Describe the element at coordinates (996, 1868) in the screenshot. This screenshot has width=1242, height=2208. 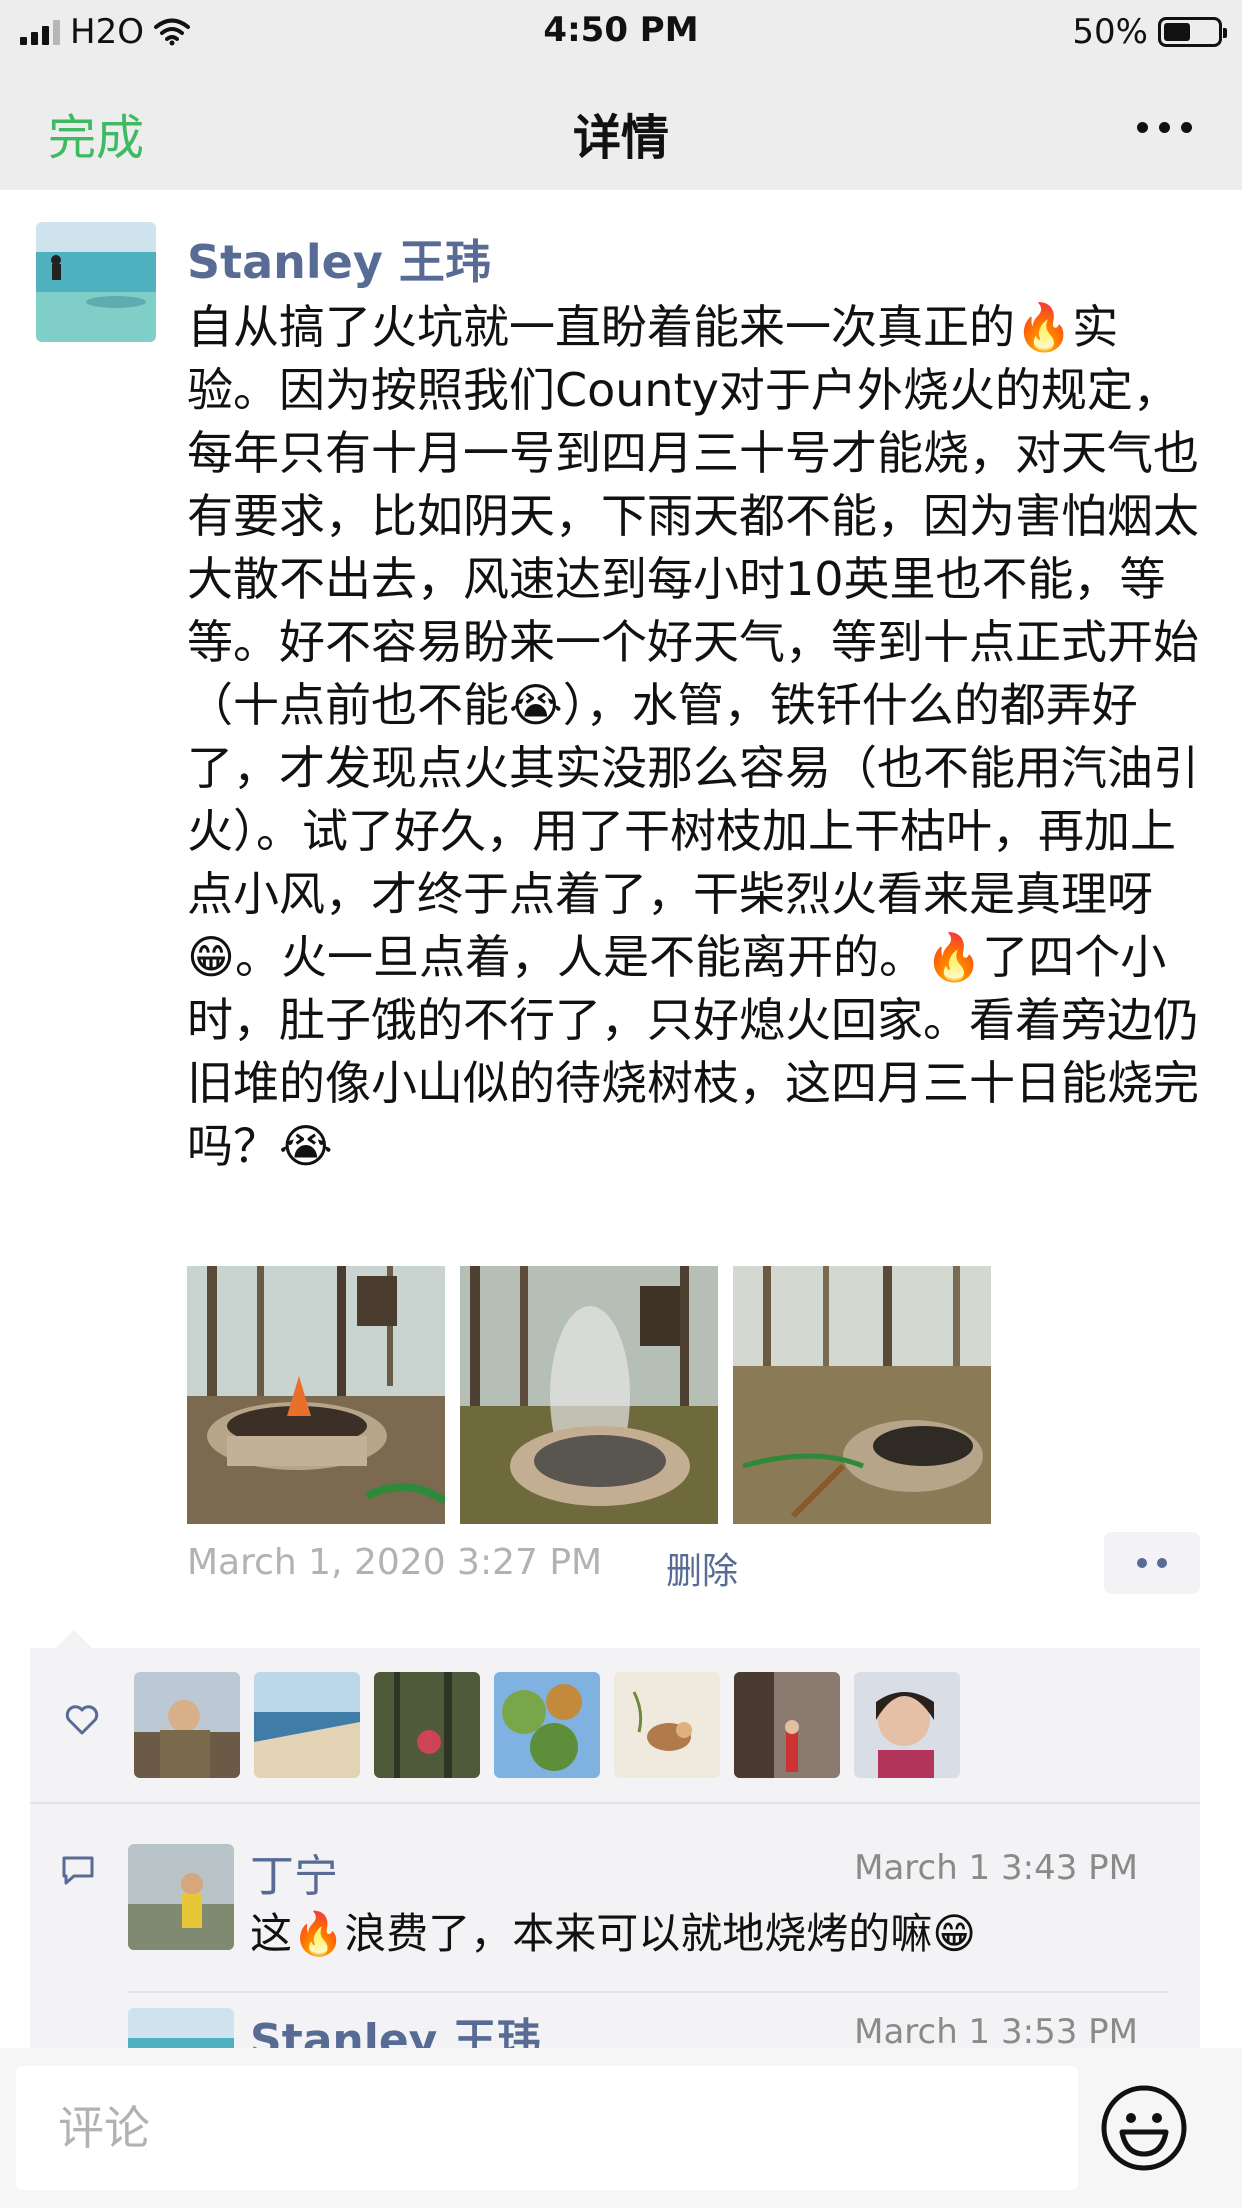
I see `comment-timestamp: March 1 3:43 PM` at that location.